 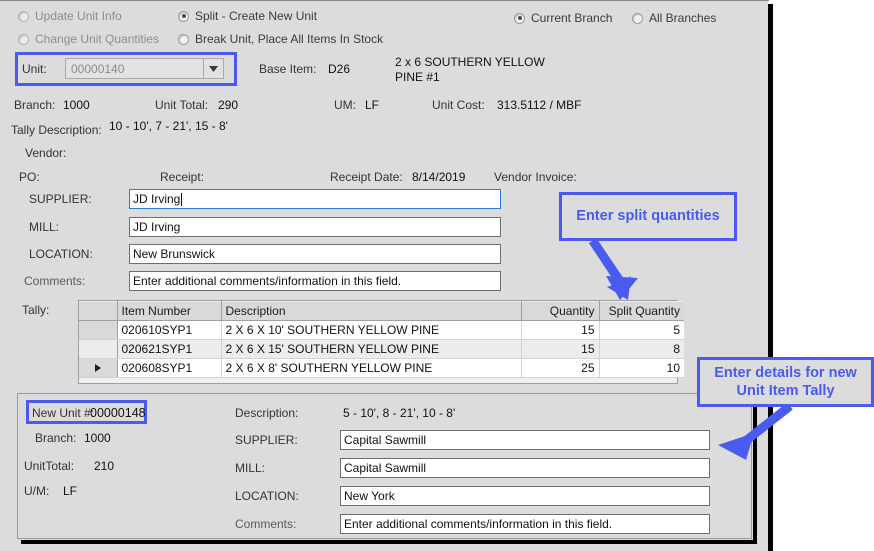 I want to click on base-item-value: D26, so click(x=339, y=69).